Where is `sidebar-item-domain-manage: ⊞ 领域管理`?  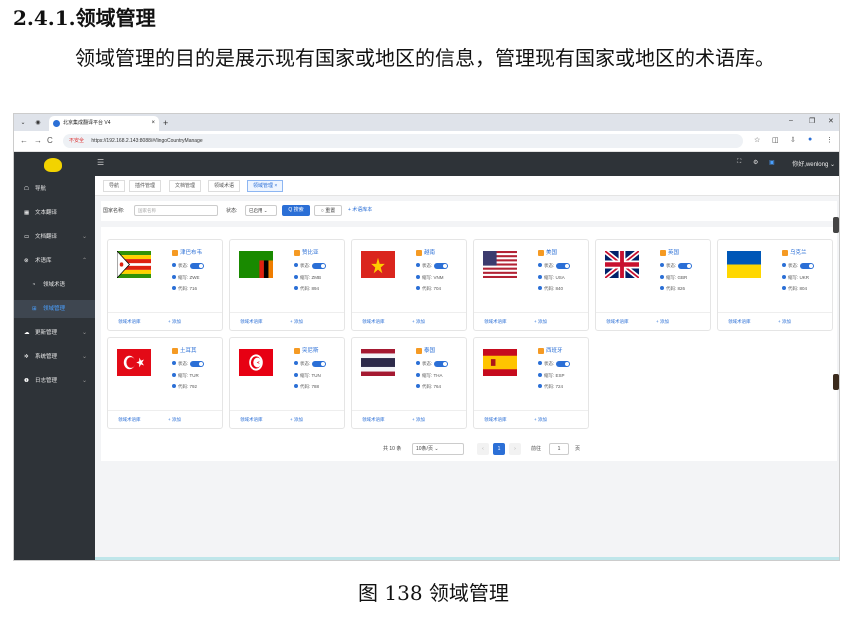 sidebar-item-domain-manage: ⊞ 领域管理 is located at coordinates (54, 309).